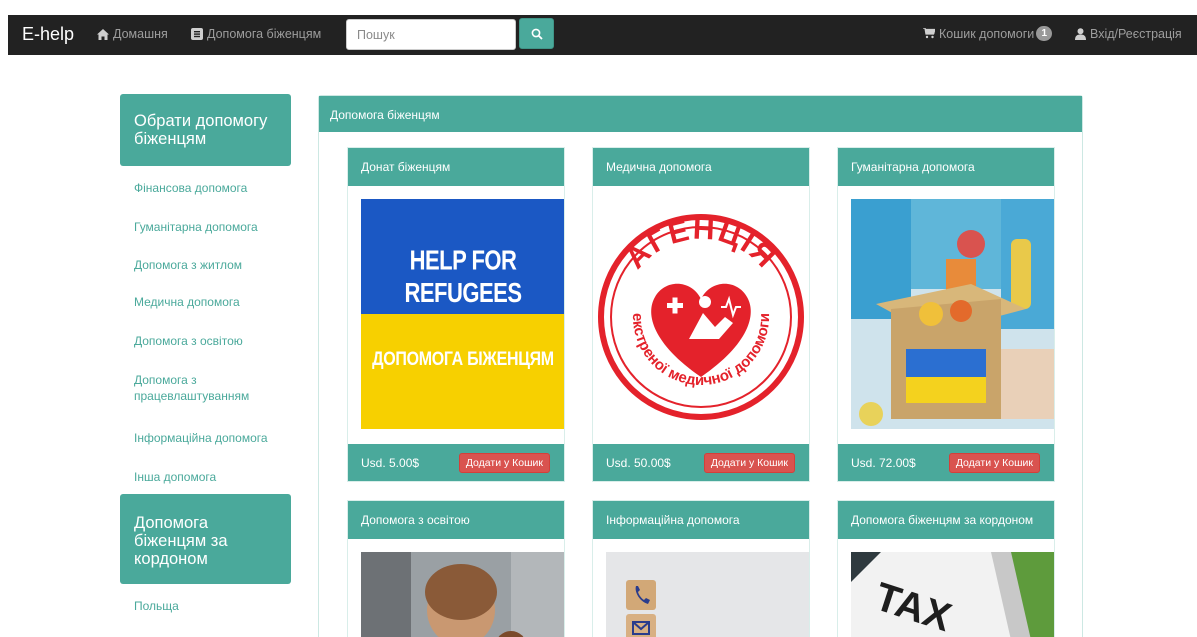 This screenshot has height=637, width=1197. What do you see at coordinates (1044, 33) in the screenshot?
I see `cart-count-badge: 1` at bounding box center [1044, 33].